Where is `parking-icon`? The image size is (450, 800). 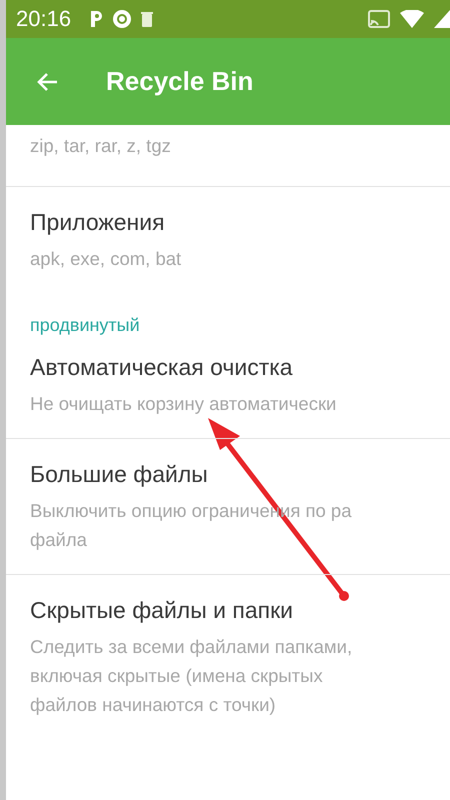
parking-icon is located at coordinates (96, 19).